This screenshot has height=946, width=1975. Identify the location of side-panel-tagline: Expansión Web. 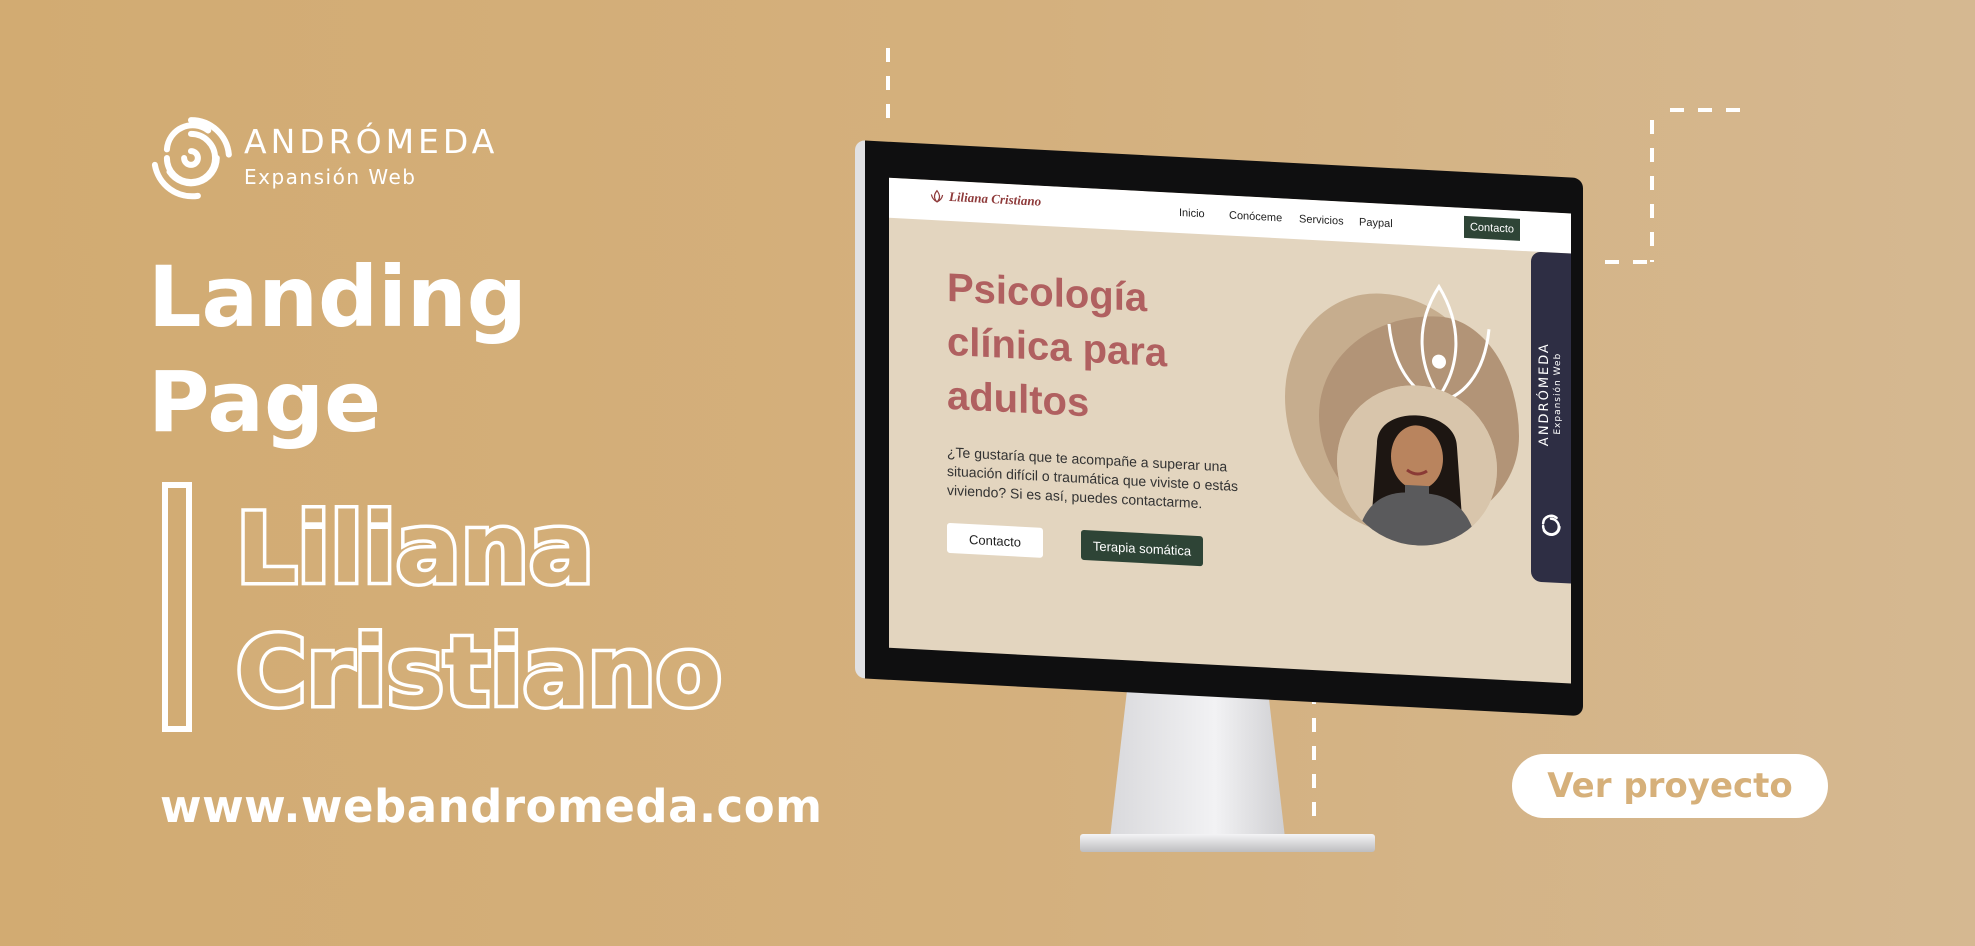
(1558, 393).